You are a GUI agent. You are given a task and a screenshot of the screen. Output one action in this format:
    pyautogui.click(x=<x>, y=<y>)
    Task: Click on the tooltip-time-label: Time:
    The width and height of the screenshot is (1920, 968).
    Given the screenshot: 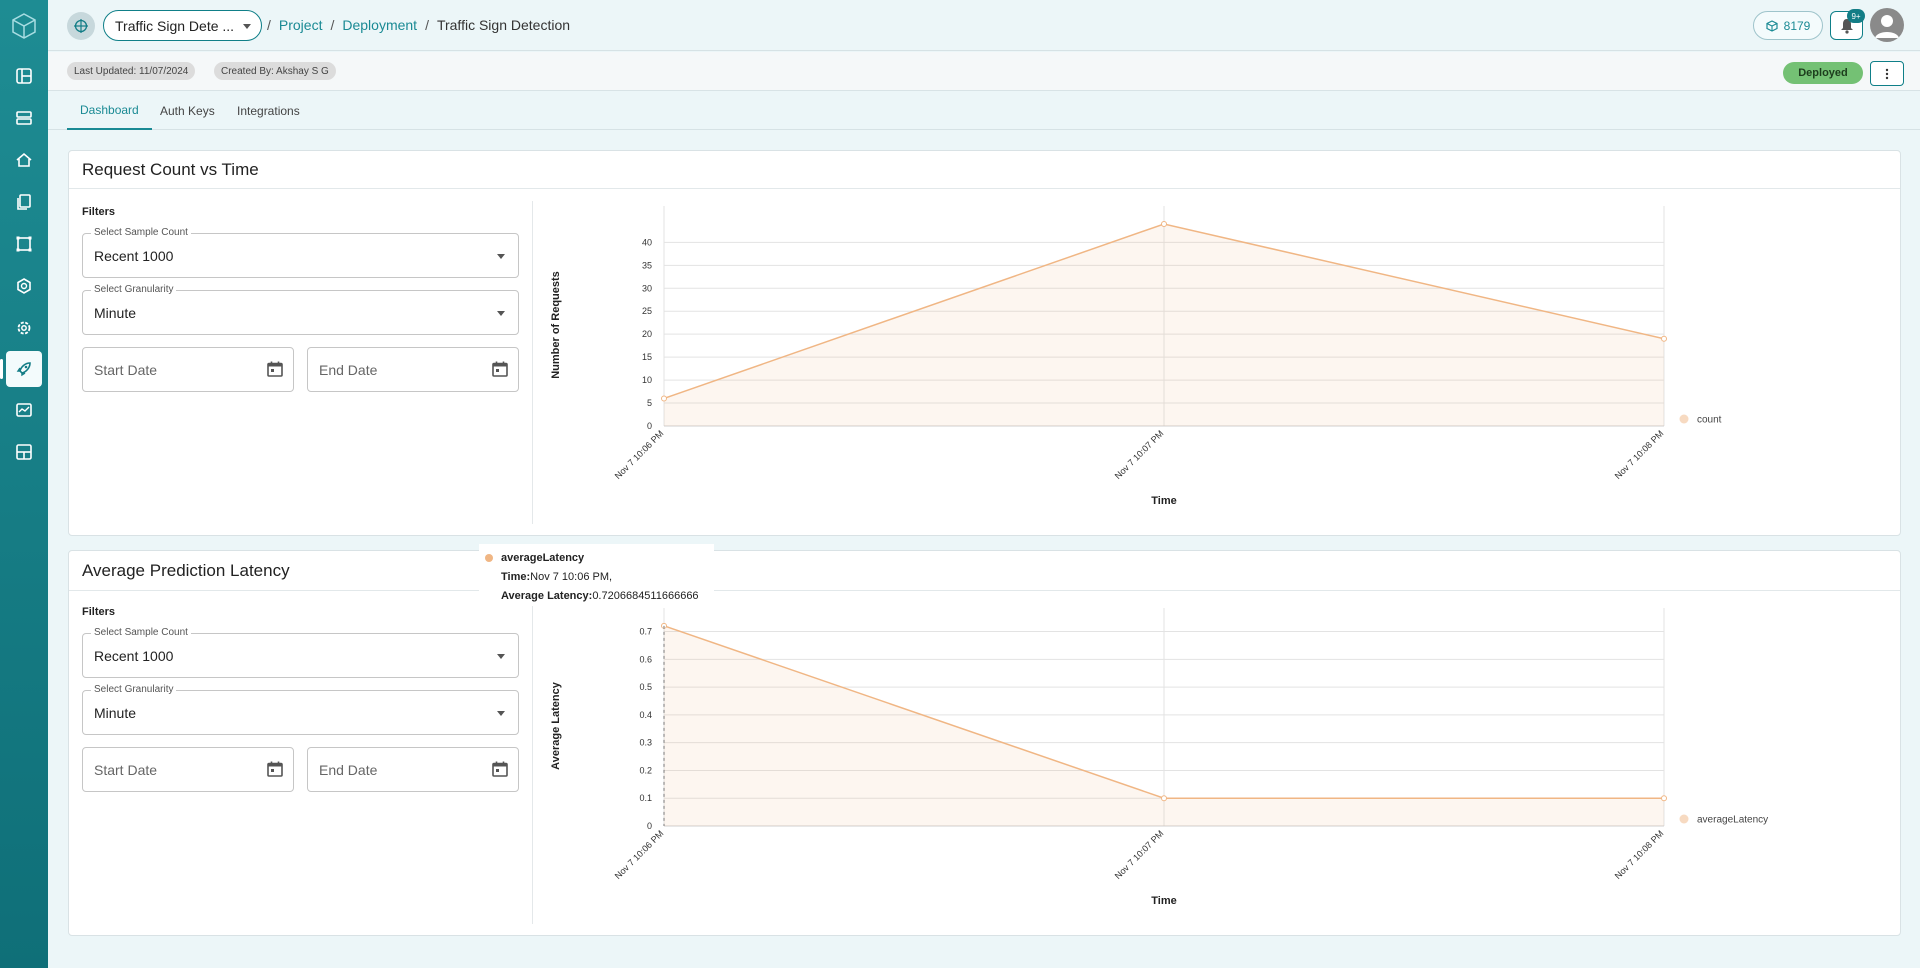 What is the action you would take?
    pyautogui.click(x=516, y=576)
    